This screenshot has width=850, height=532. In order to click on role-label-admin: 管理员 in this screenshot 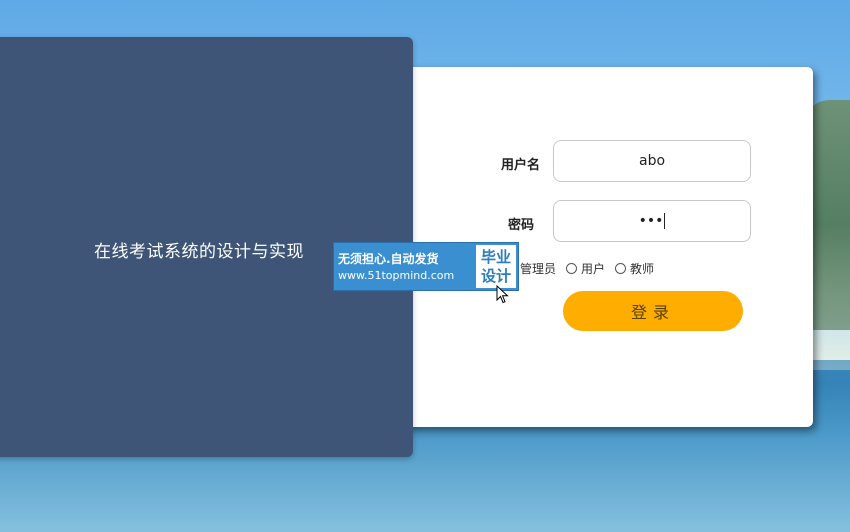, I will do `click(538, 269)`.